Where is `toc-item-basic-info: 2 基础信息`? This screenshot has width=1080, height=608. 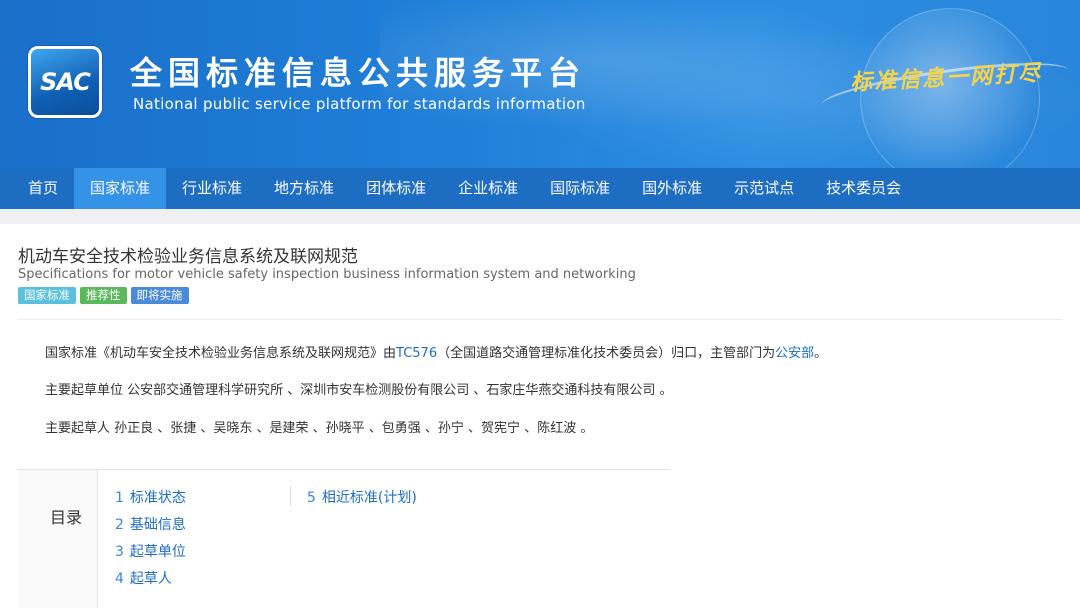
toc-item-basic-info: 2 基础信息 is located at coordinates (150, 528).